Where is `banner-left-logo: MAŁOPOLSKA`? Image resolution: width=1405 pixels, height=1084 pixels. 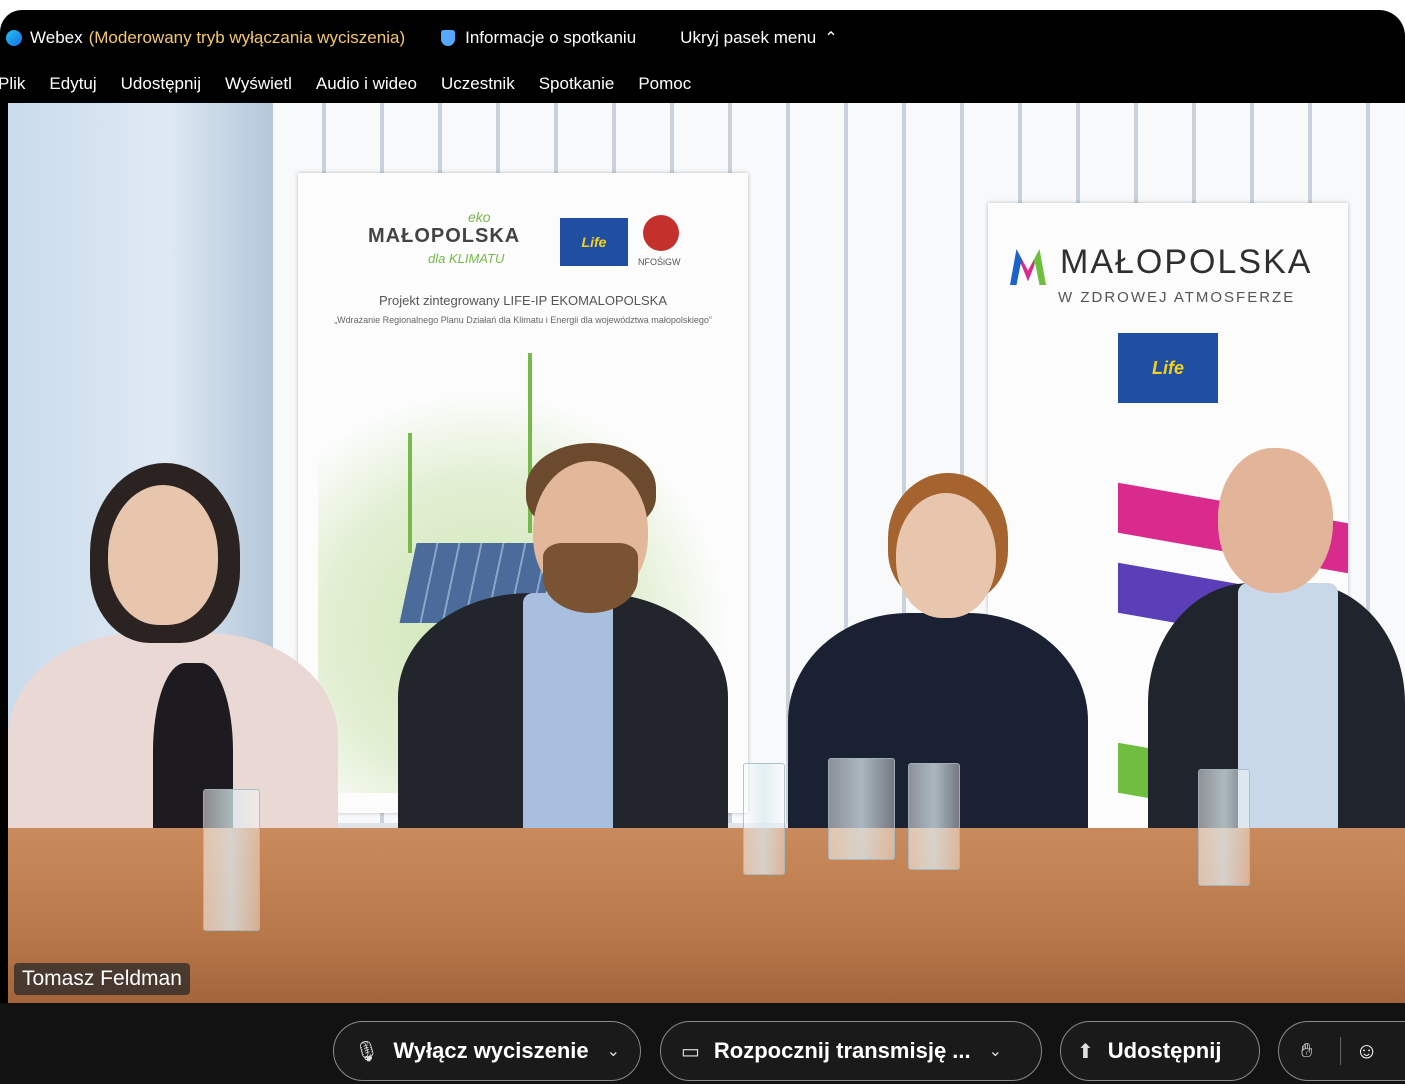
banner-left-logo: MAŁOPOLSKA is located at coordinates (444, 236).